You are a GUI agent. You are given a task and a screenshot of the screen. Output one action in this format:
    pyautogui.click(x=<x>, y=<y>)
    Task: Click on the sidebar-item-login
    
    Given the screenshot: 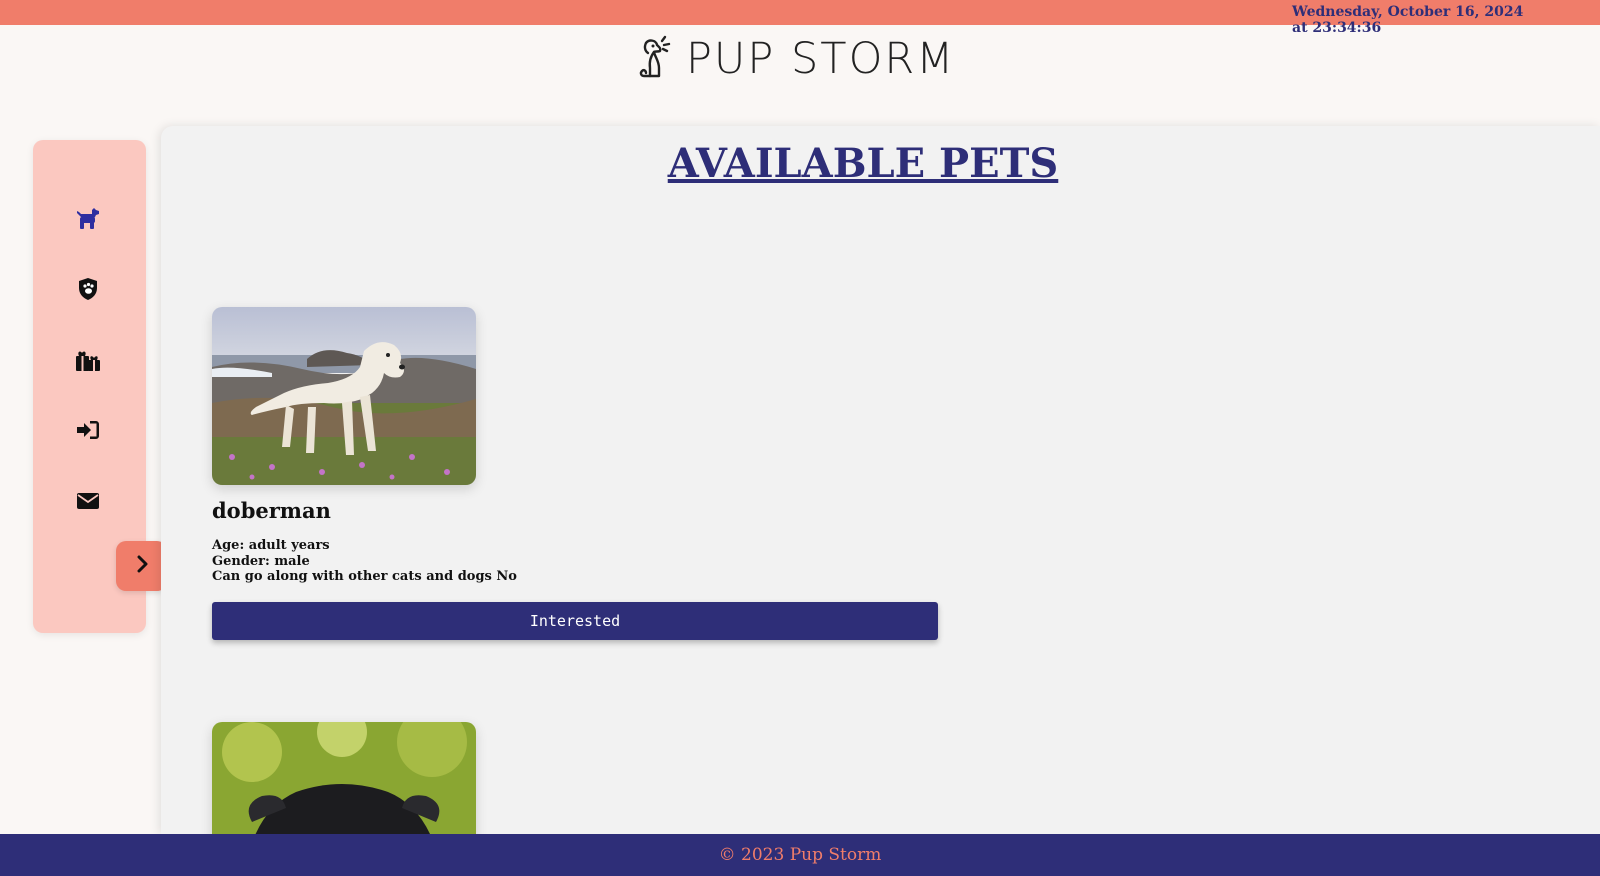 What is the action you would take?
    pyautogui.click(x=88, y=432)
    